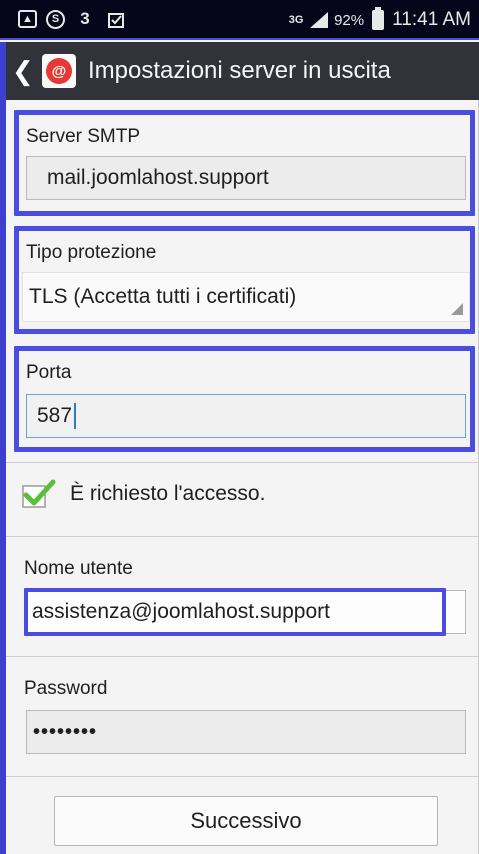 Image resolution: width=479 pixels, height=854 pixels. I want to click on screen-title: Impostazioni server in uscita, so click(239, 70).